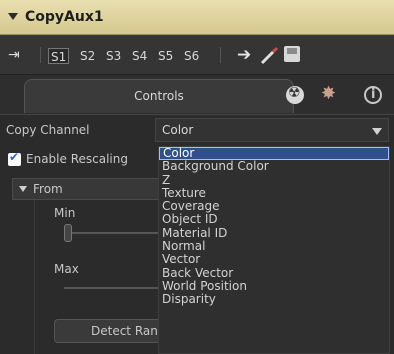 The image size is (394, 354). Describe the element at coordinates (292, 54) in the screenshot. I see `save-icon` at that location.